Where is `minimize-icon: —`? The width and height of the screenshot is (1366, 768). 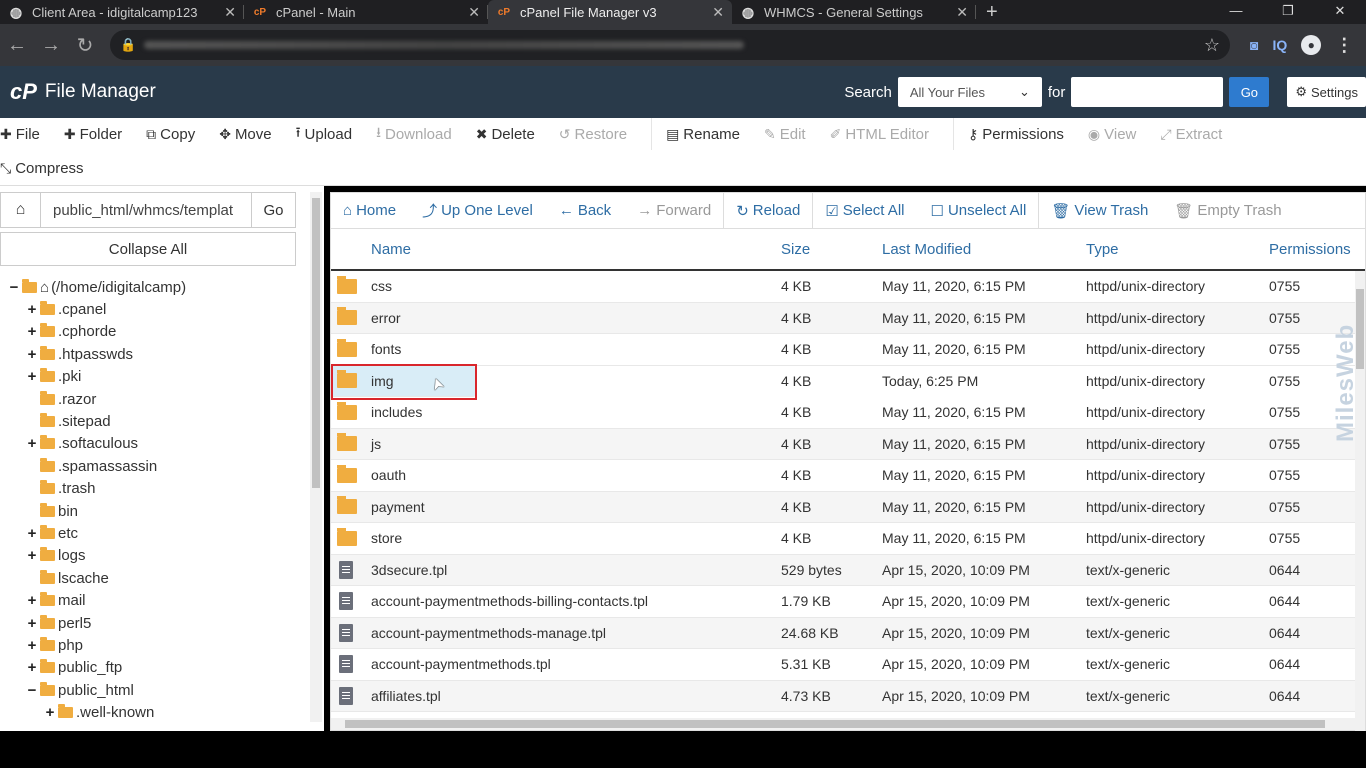 minimize-icon: — is located at coordinates (1236, 12).